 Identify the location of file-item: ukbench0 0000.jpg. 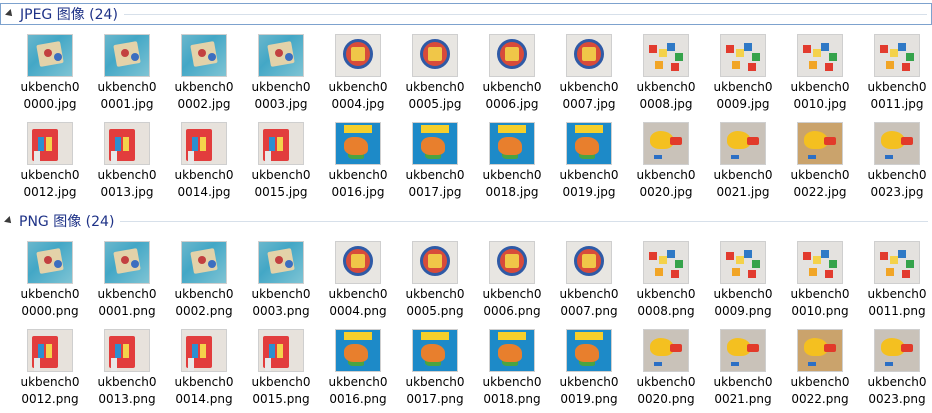
(50, 74).